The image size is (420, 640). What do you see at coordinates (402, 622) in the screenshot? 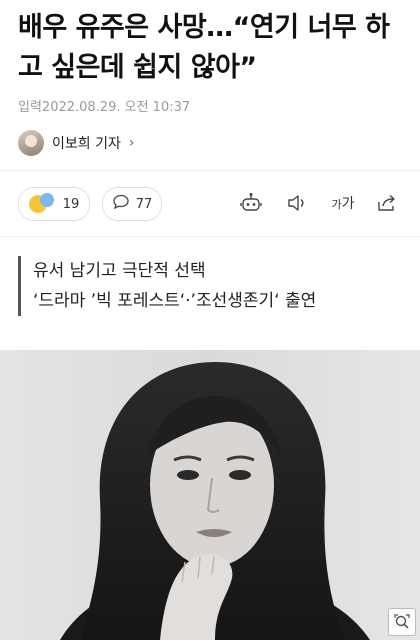
I see `expand-icon` at bounding box center [402, 622].